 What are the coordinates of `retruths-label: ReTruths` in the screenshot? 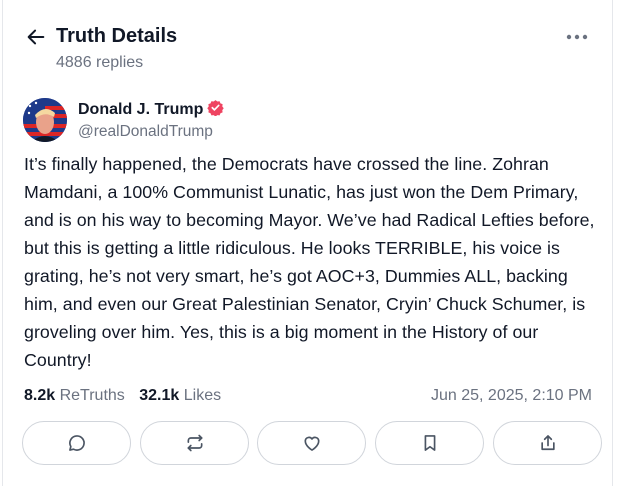 It's located at (92, 395).